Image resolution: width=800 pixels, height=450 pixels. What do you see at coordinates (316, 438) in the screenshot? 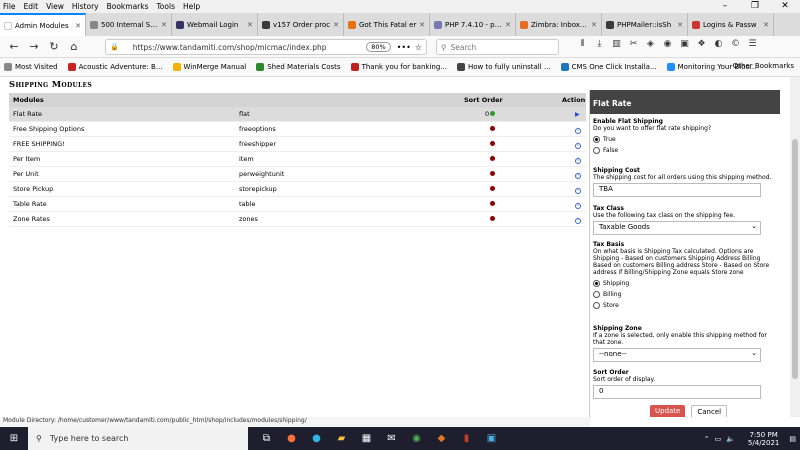
I see `edge-icon: ●` at bounding box center [316, 438].